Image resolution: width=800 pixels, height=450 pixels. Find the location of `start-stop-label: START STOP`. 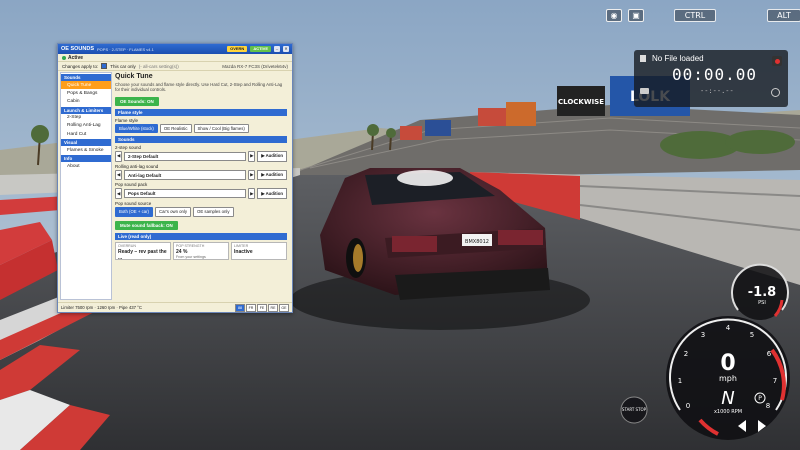

start-stop-label: START STOP is located at coordinates (634, 409).